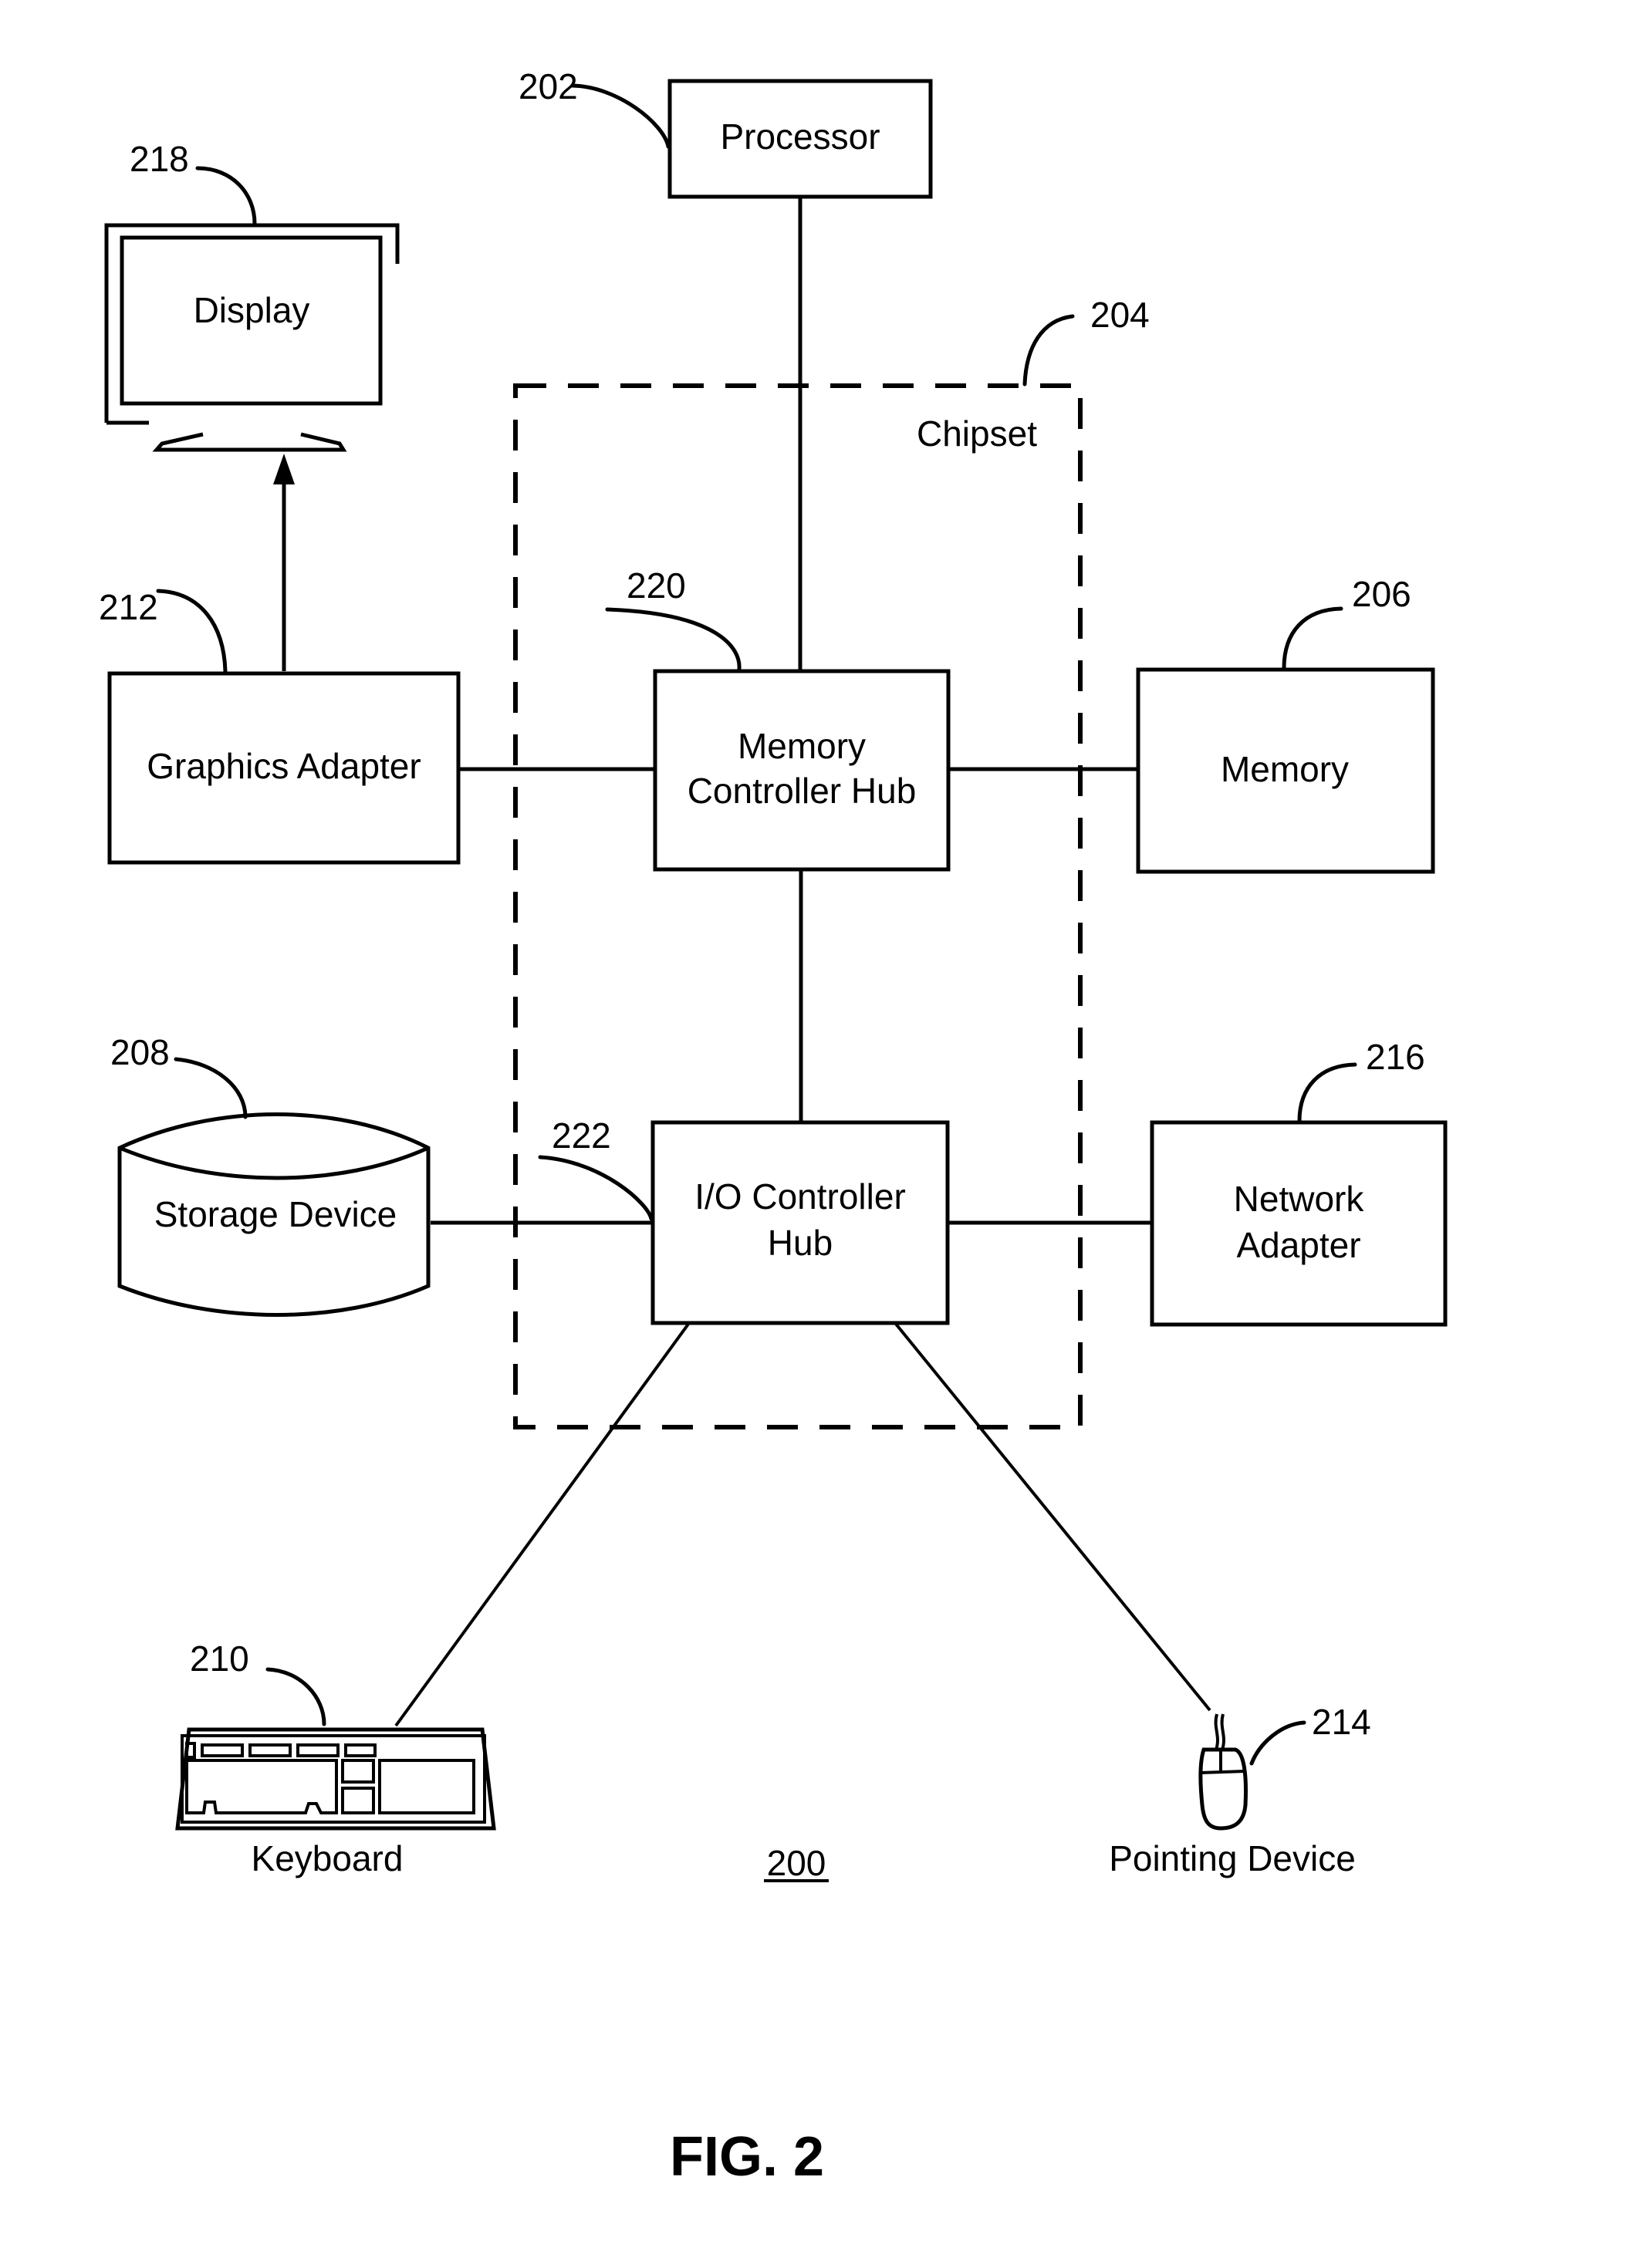 This screenshot has height=2268, width=1632. I want to click on mch-label-line2: Controller Hub, so click(802, 791).